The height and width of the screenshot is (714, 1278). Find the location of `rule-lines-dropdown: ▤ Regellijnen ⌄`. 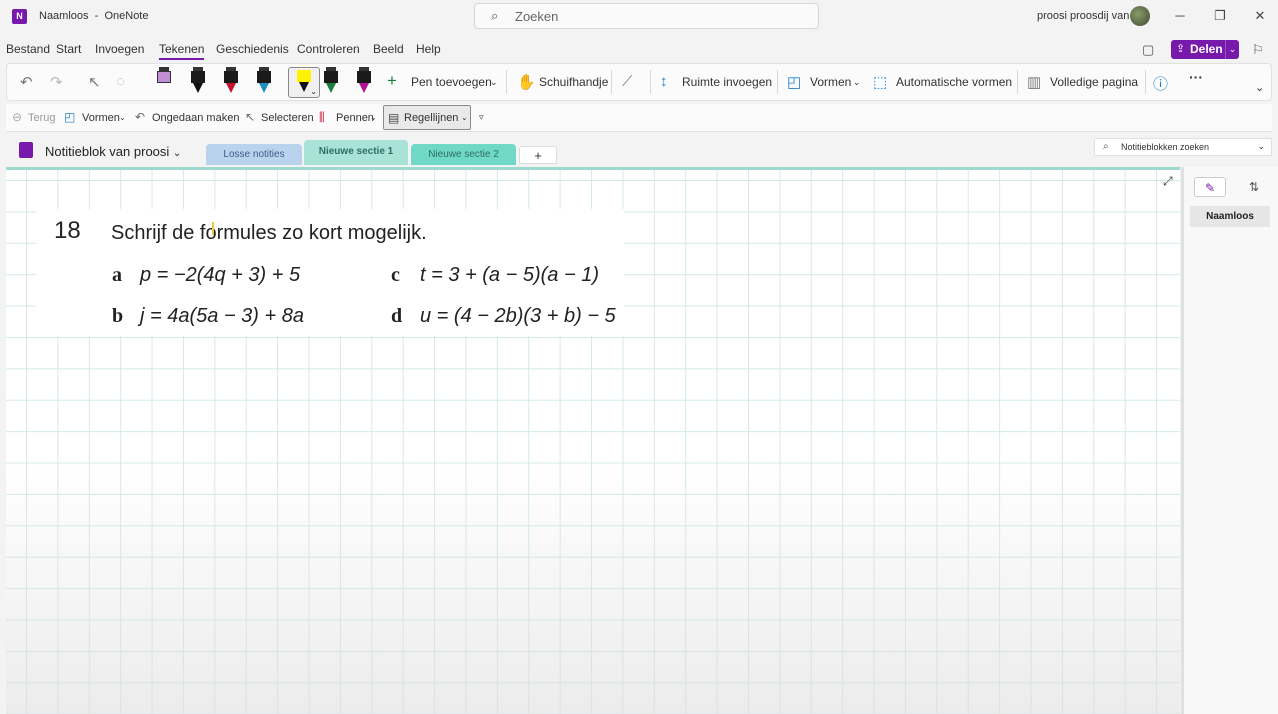

rule-lines-dropdown: ▤ Regellijnen ⌄ is located at coordinates (427, 117).